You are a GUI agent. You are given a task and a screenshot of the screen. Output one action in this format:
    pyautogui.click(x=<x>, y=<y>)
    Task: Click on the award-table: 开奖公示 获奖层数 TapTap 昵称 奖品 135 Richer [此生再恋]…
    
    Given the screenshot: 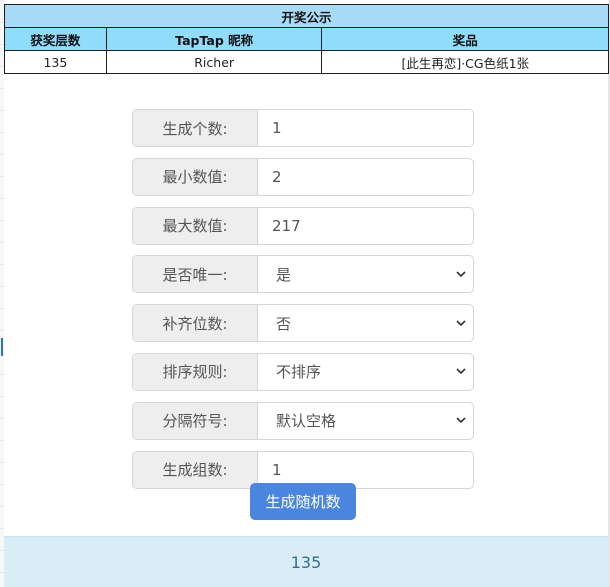 What is the action you would take?
    pyautogui.click(x=306, y=39)
    